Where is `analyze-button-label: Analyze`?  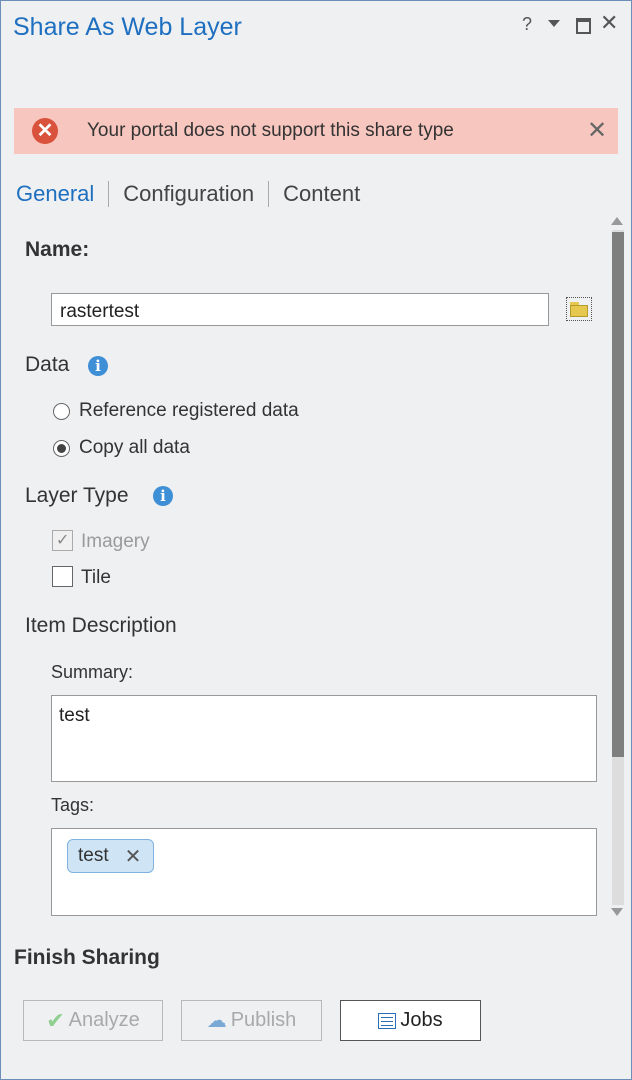 analyze-button-label: Analyze is located at coordinates (104, 1020).